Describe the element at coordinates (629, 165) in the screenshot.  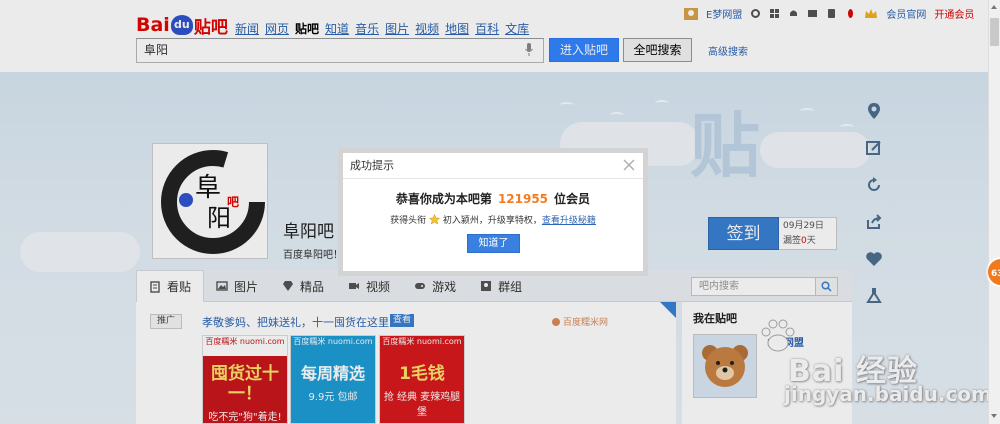
I see `close-icon` at that location.